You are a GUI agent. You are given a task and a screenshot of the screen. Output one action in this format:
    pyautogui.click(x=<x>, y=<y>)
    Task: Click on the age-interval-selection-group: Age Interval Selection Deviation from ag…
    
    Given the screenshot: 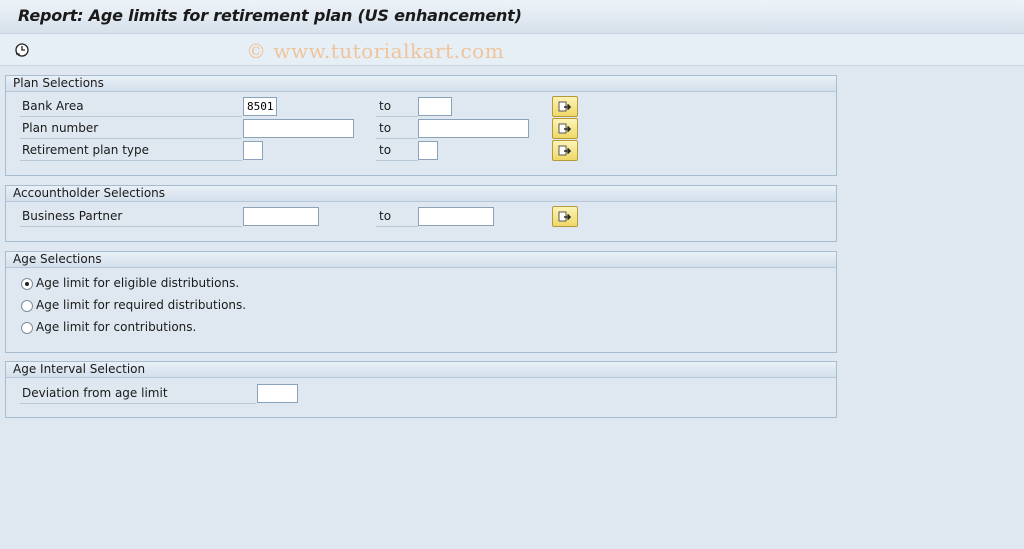 What is the action you would take?
    pyautogui.click(x=421, y=389)
    